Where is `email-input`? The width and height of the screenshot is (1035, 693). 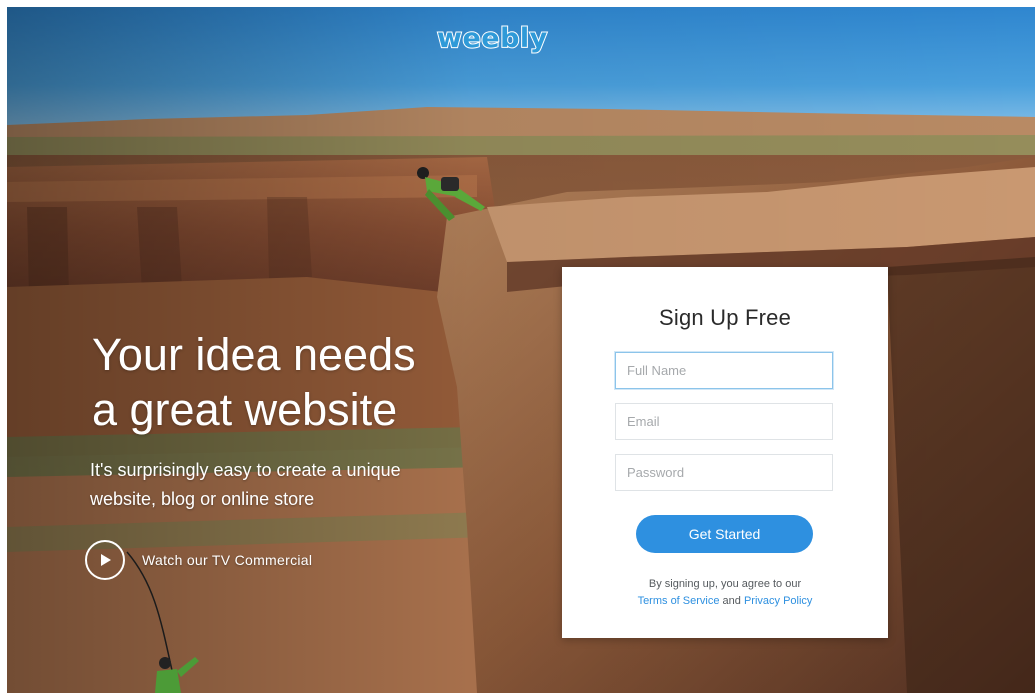 email-input is located at coordinates (724, 421).